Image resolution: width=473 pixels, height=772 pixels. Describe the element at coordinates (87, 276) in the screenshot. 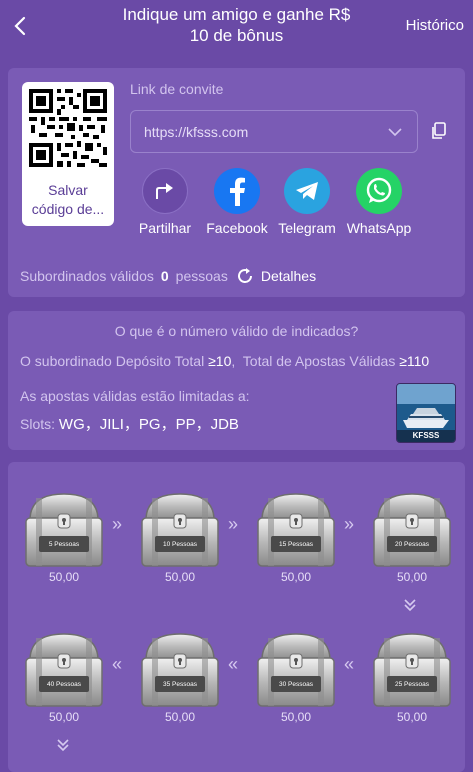

I see `subordinates-label: Subordinados válidos` at that location.